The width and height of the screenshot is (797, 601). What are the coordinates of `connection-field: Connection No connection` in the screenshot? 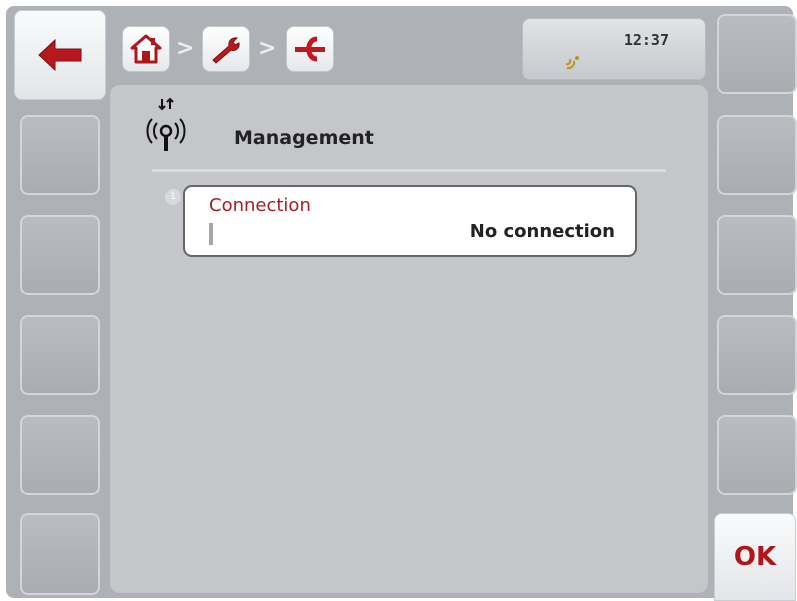 It's located at (410, 221).